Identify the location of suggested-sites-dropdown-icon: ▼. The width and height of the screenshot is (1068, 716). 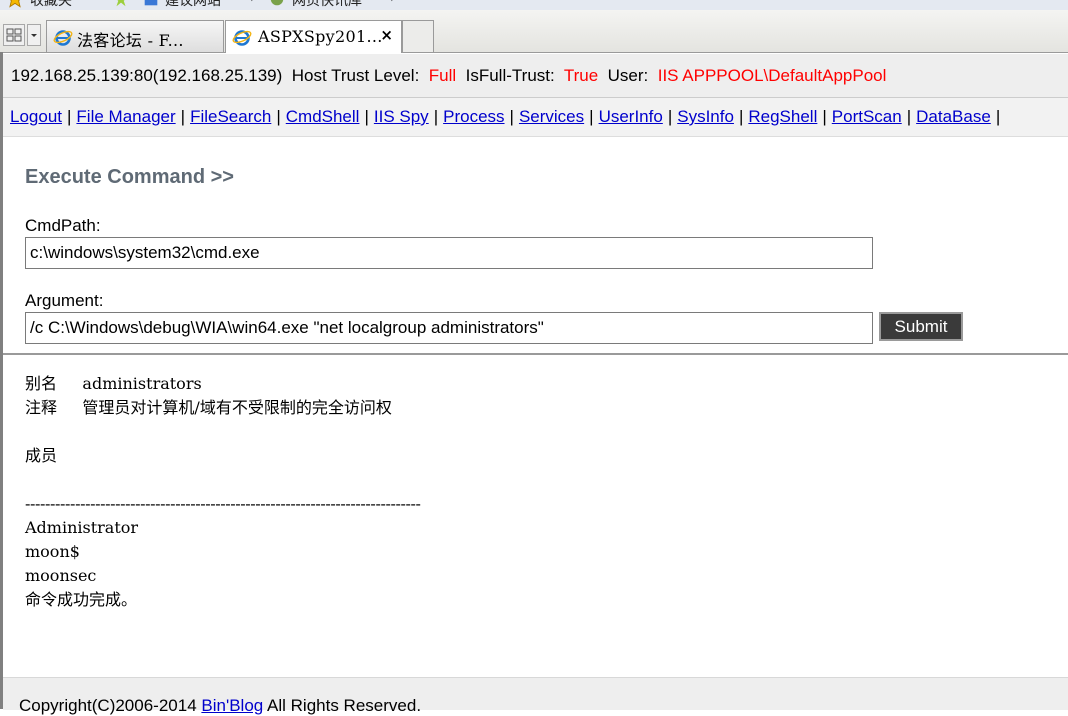
(252, 1).